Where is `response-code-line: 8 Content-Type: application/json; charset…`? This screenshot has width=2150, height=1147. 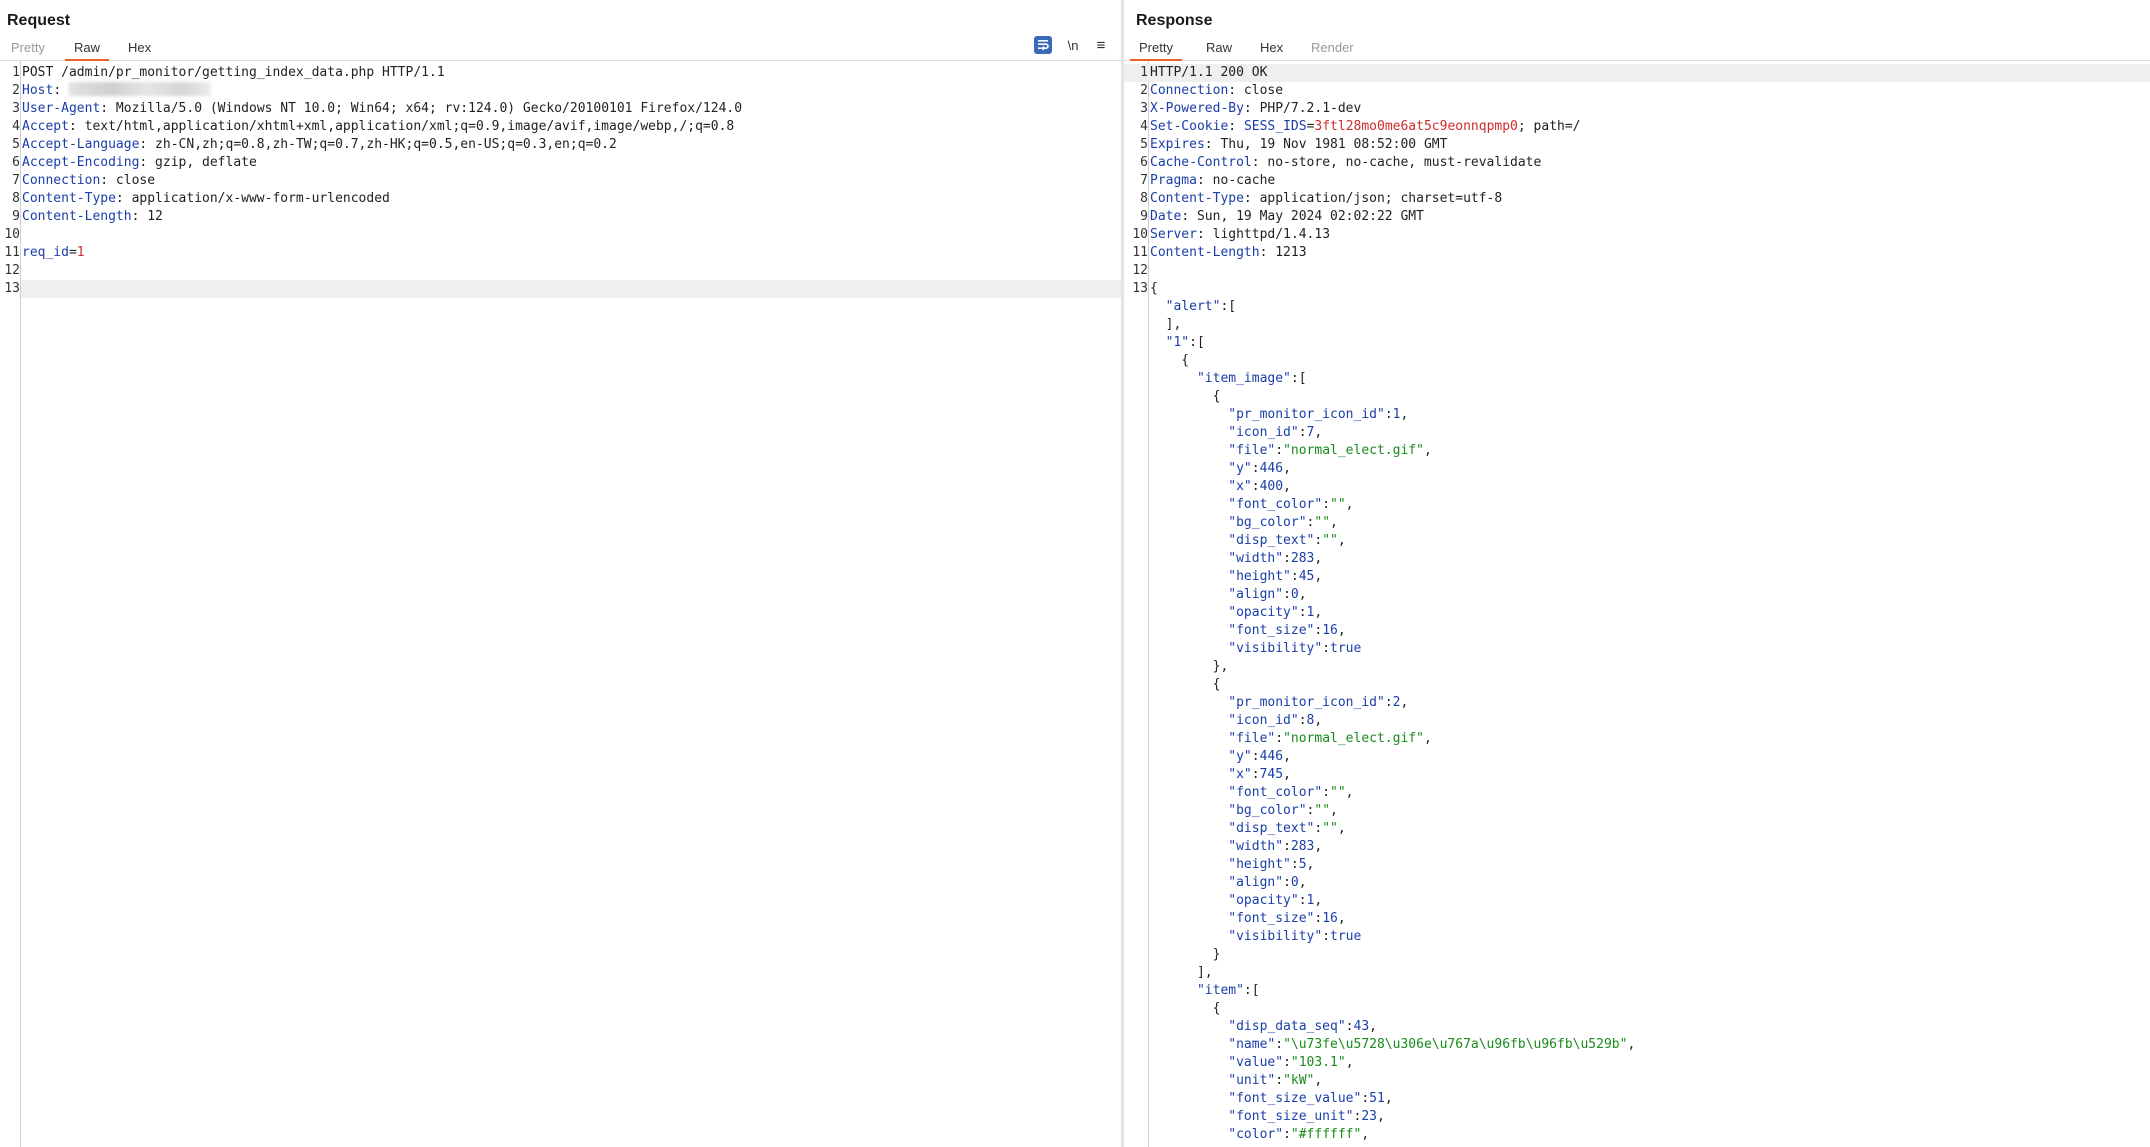 response-code-line: 8 Content-Type: application/json; charset… is located at coordinates (1637, 199).